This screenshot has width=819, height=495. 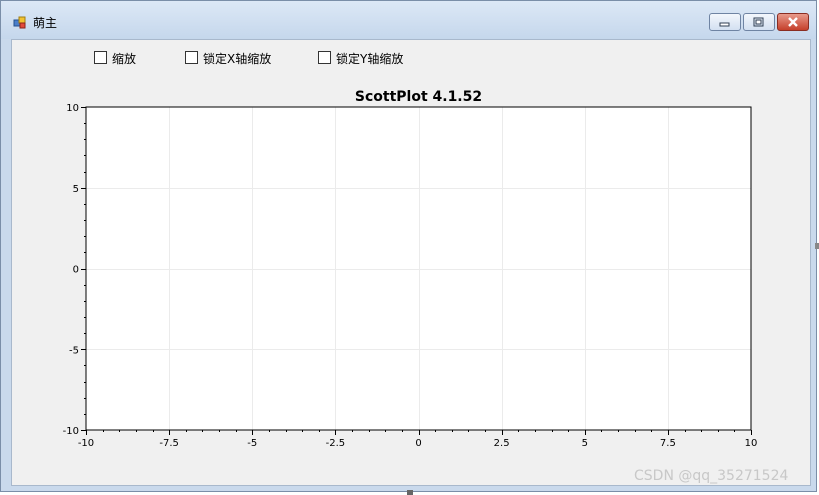 I want to click on x-tick-label: -5, so click(x=252, y=443).